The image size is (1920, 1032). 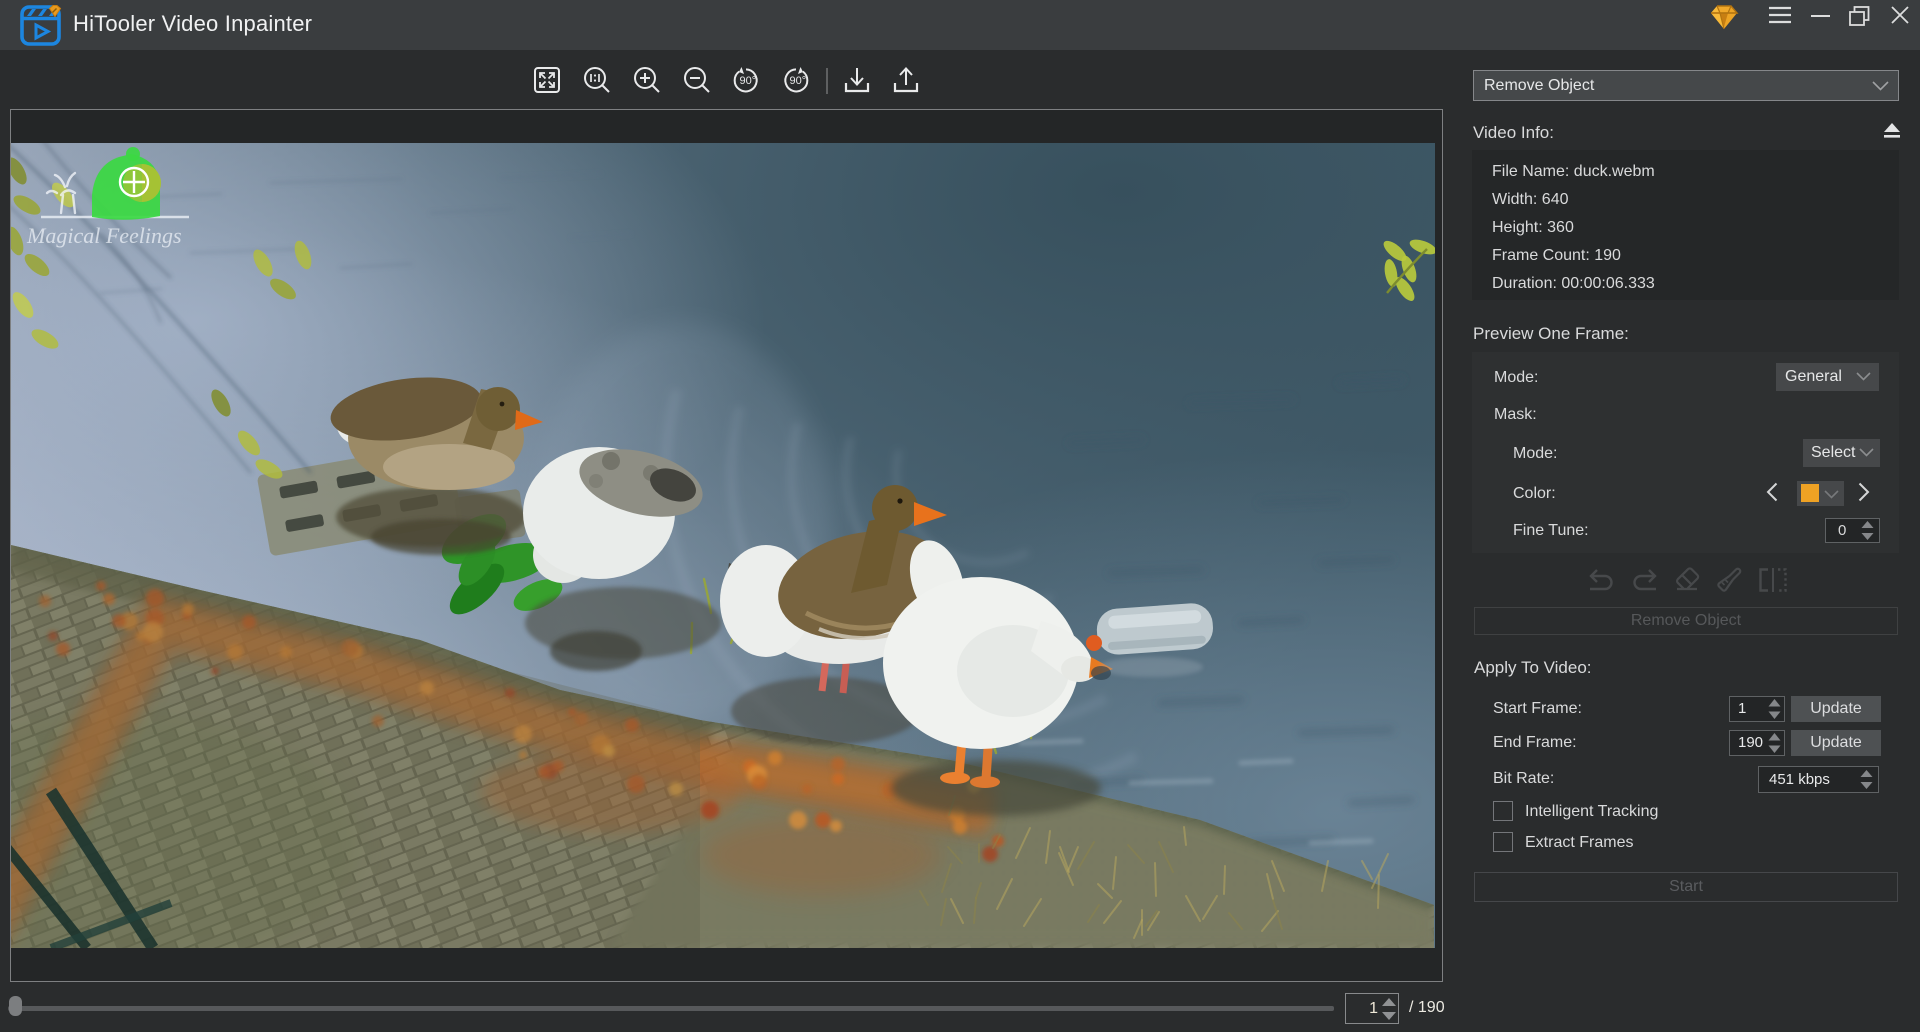 I want to click on svg-text: Magical Feelings, so click(x=104, y=235).